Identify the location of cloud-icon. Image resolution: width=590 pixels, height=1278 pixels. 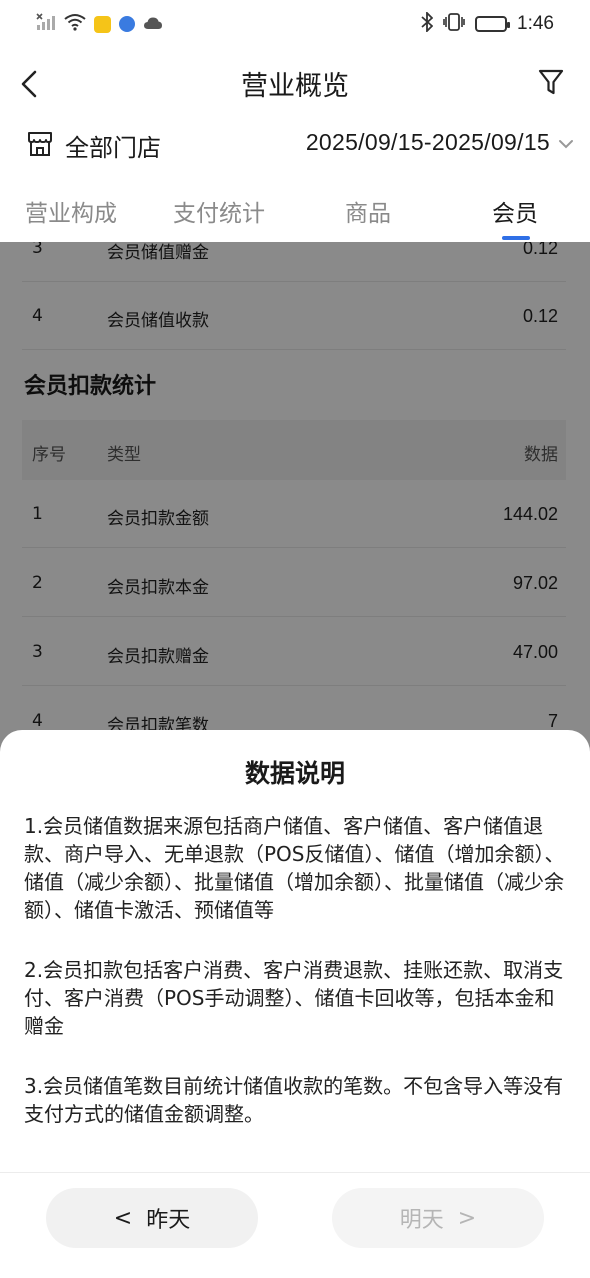
(153, 24).